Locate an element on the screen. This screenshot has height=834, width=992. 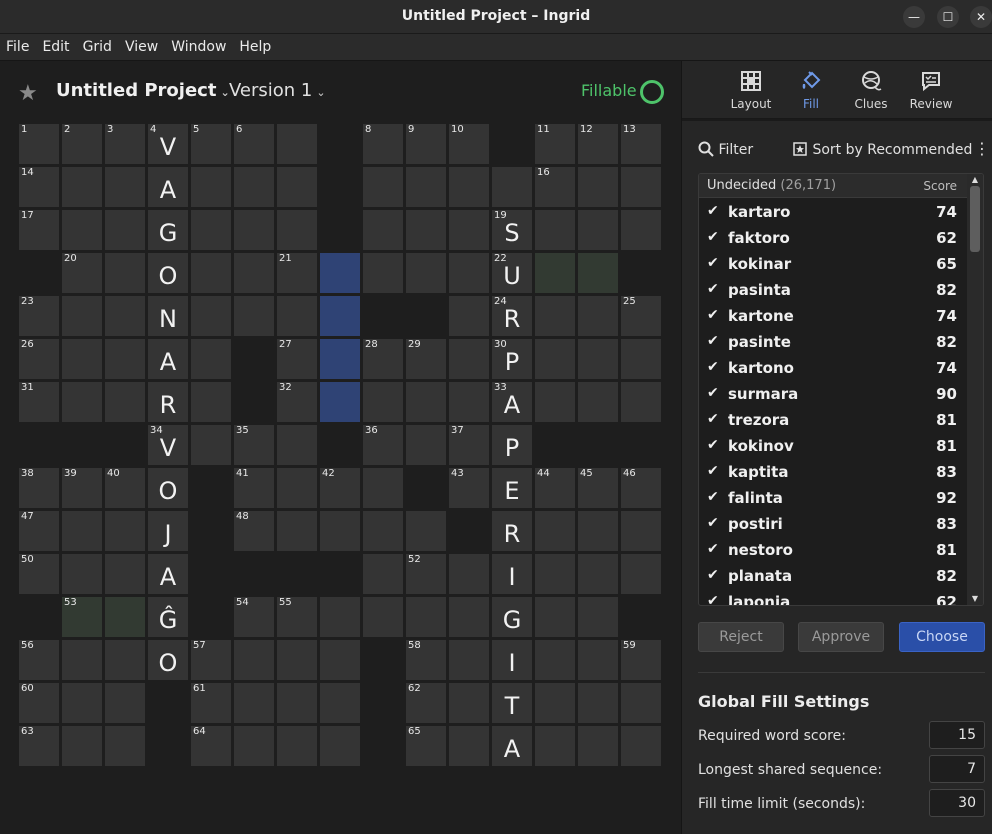
list-item: ✔ nestoro 81 is located at coordinates (834, 551).